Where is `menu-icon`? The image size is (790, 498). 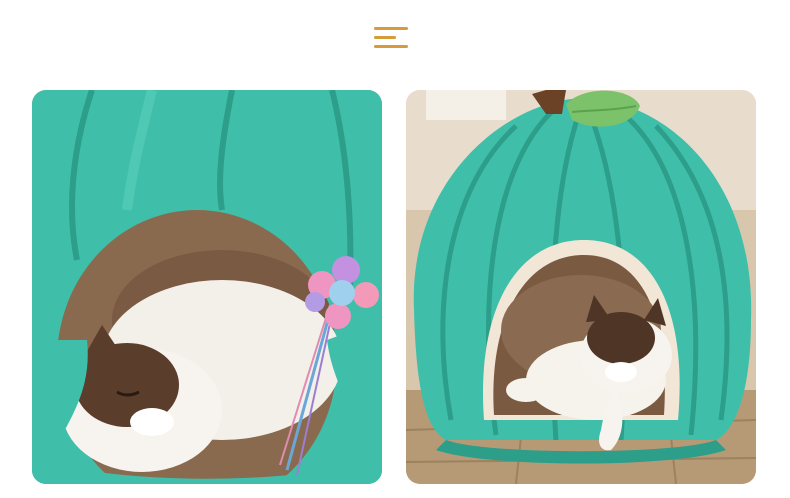 menu-icon is located at coordinates (391, 38).